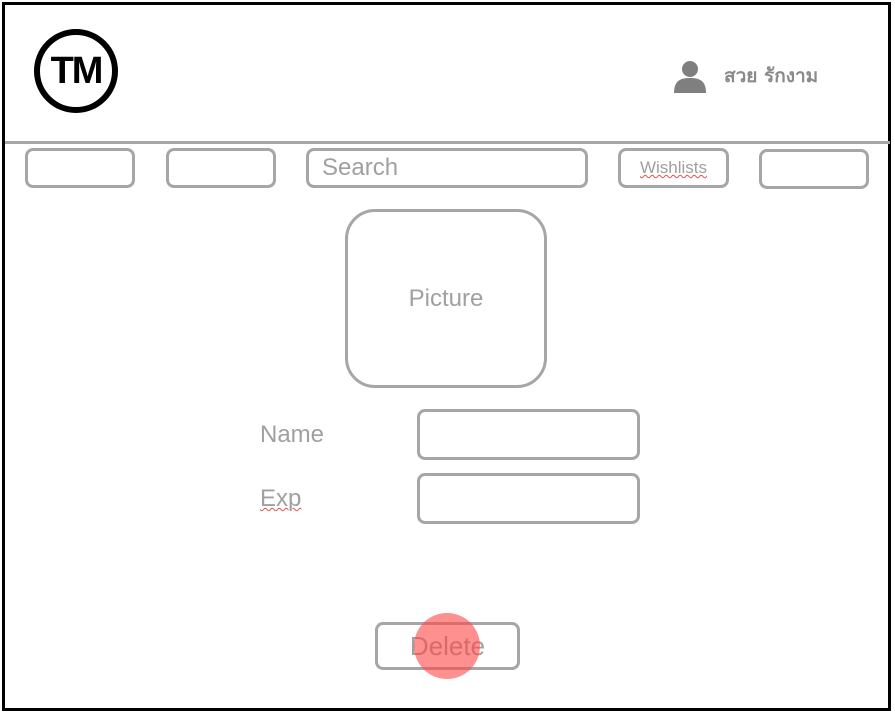 The image size is (895, 713). I want to click on delete-button: Delete, so click(447, 646).